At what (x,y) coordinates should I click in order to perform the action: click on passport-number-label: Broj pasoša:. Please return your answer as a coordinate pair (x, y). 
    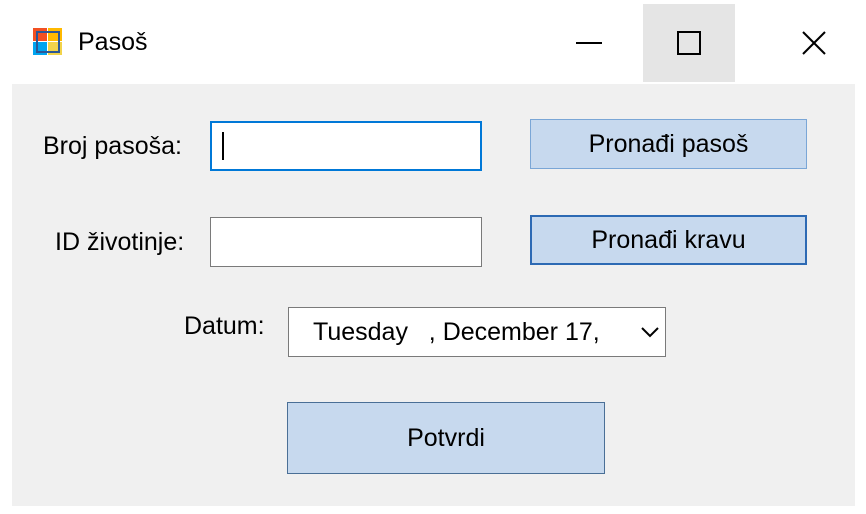
    Looking at the image, I should click on (112, 146).